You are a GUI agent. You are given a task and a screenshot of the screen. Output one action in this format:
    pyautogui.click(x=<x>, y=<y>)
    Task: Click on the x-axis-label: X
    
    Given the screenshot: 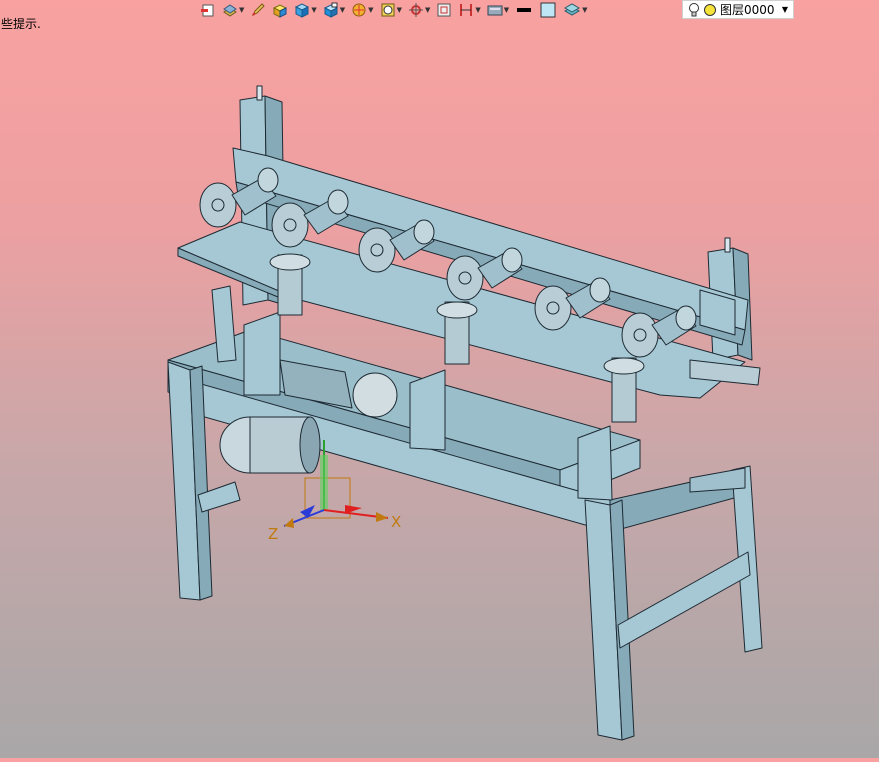 What is the action you would take?
    pyautogui.click(x=396, y=522)
    